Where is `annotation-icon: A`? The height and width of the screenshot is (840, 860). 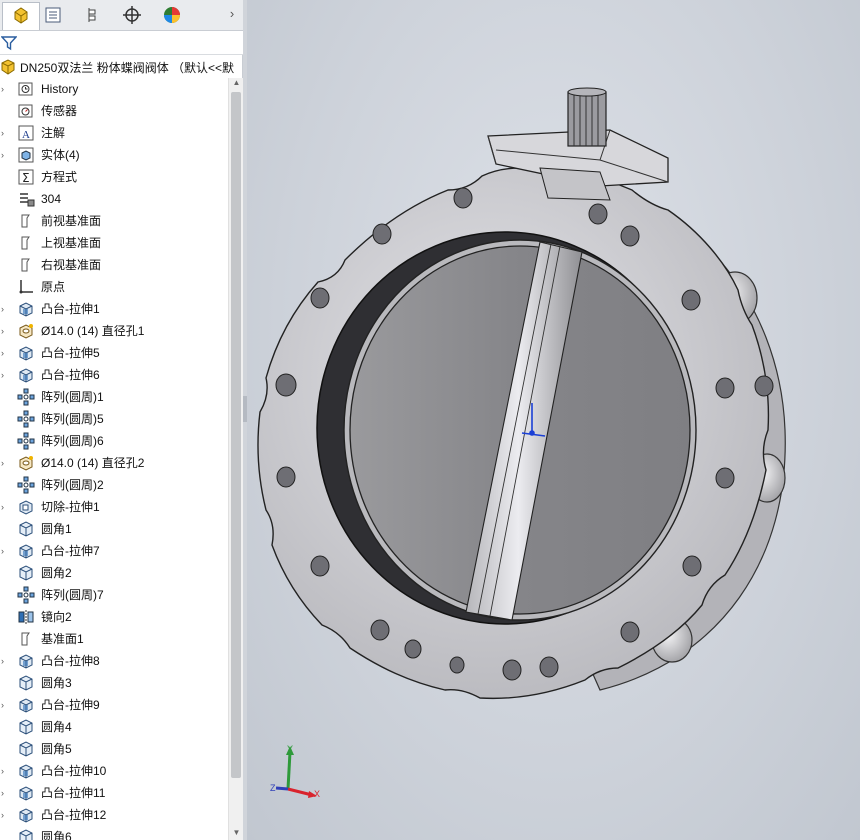
annotation-icon: A is located at coordinates (26, 133).